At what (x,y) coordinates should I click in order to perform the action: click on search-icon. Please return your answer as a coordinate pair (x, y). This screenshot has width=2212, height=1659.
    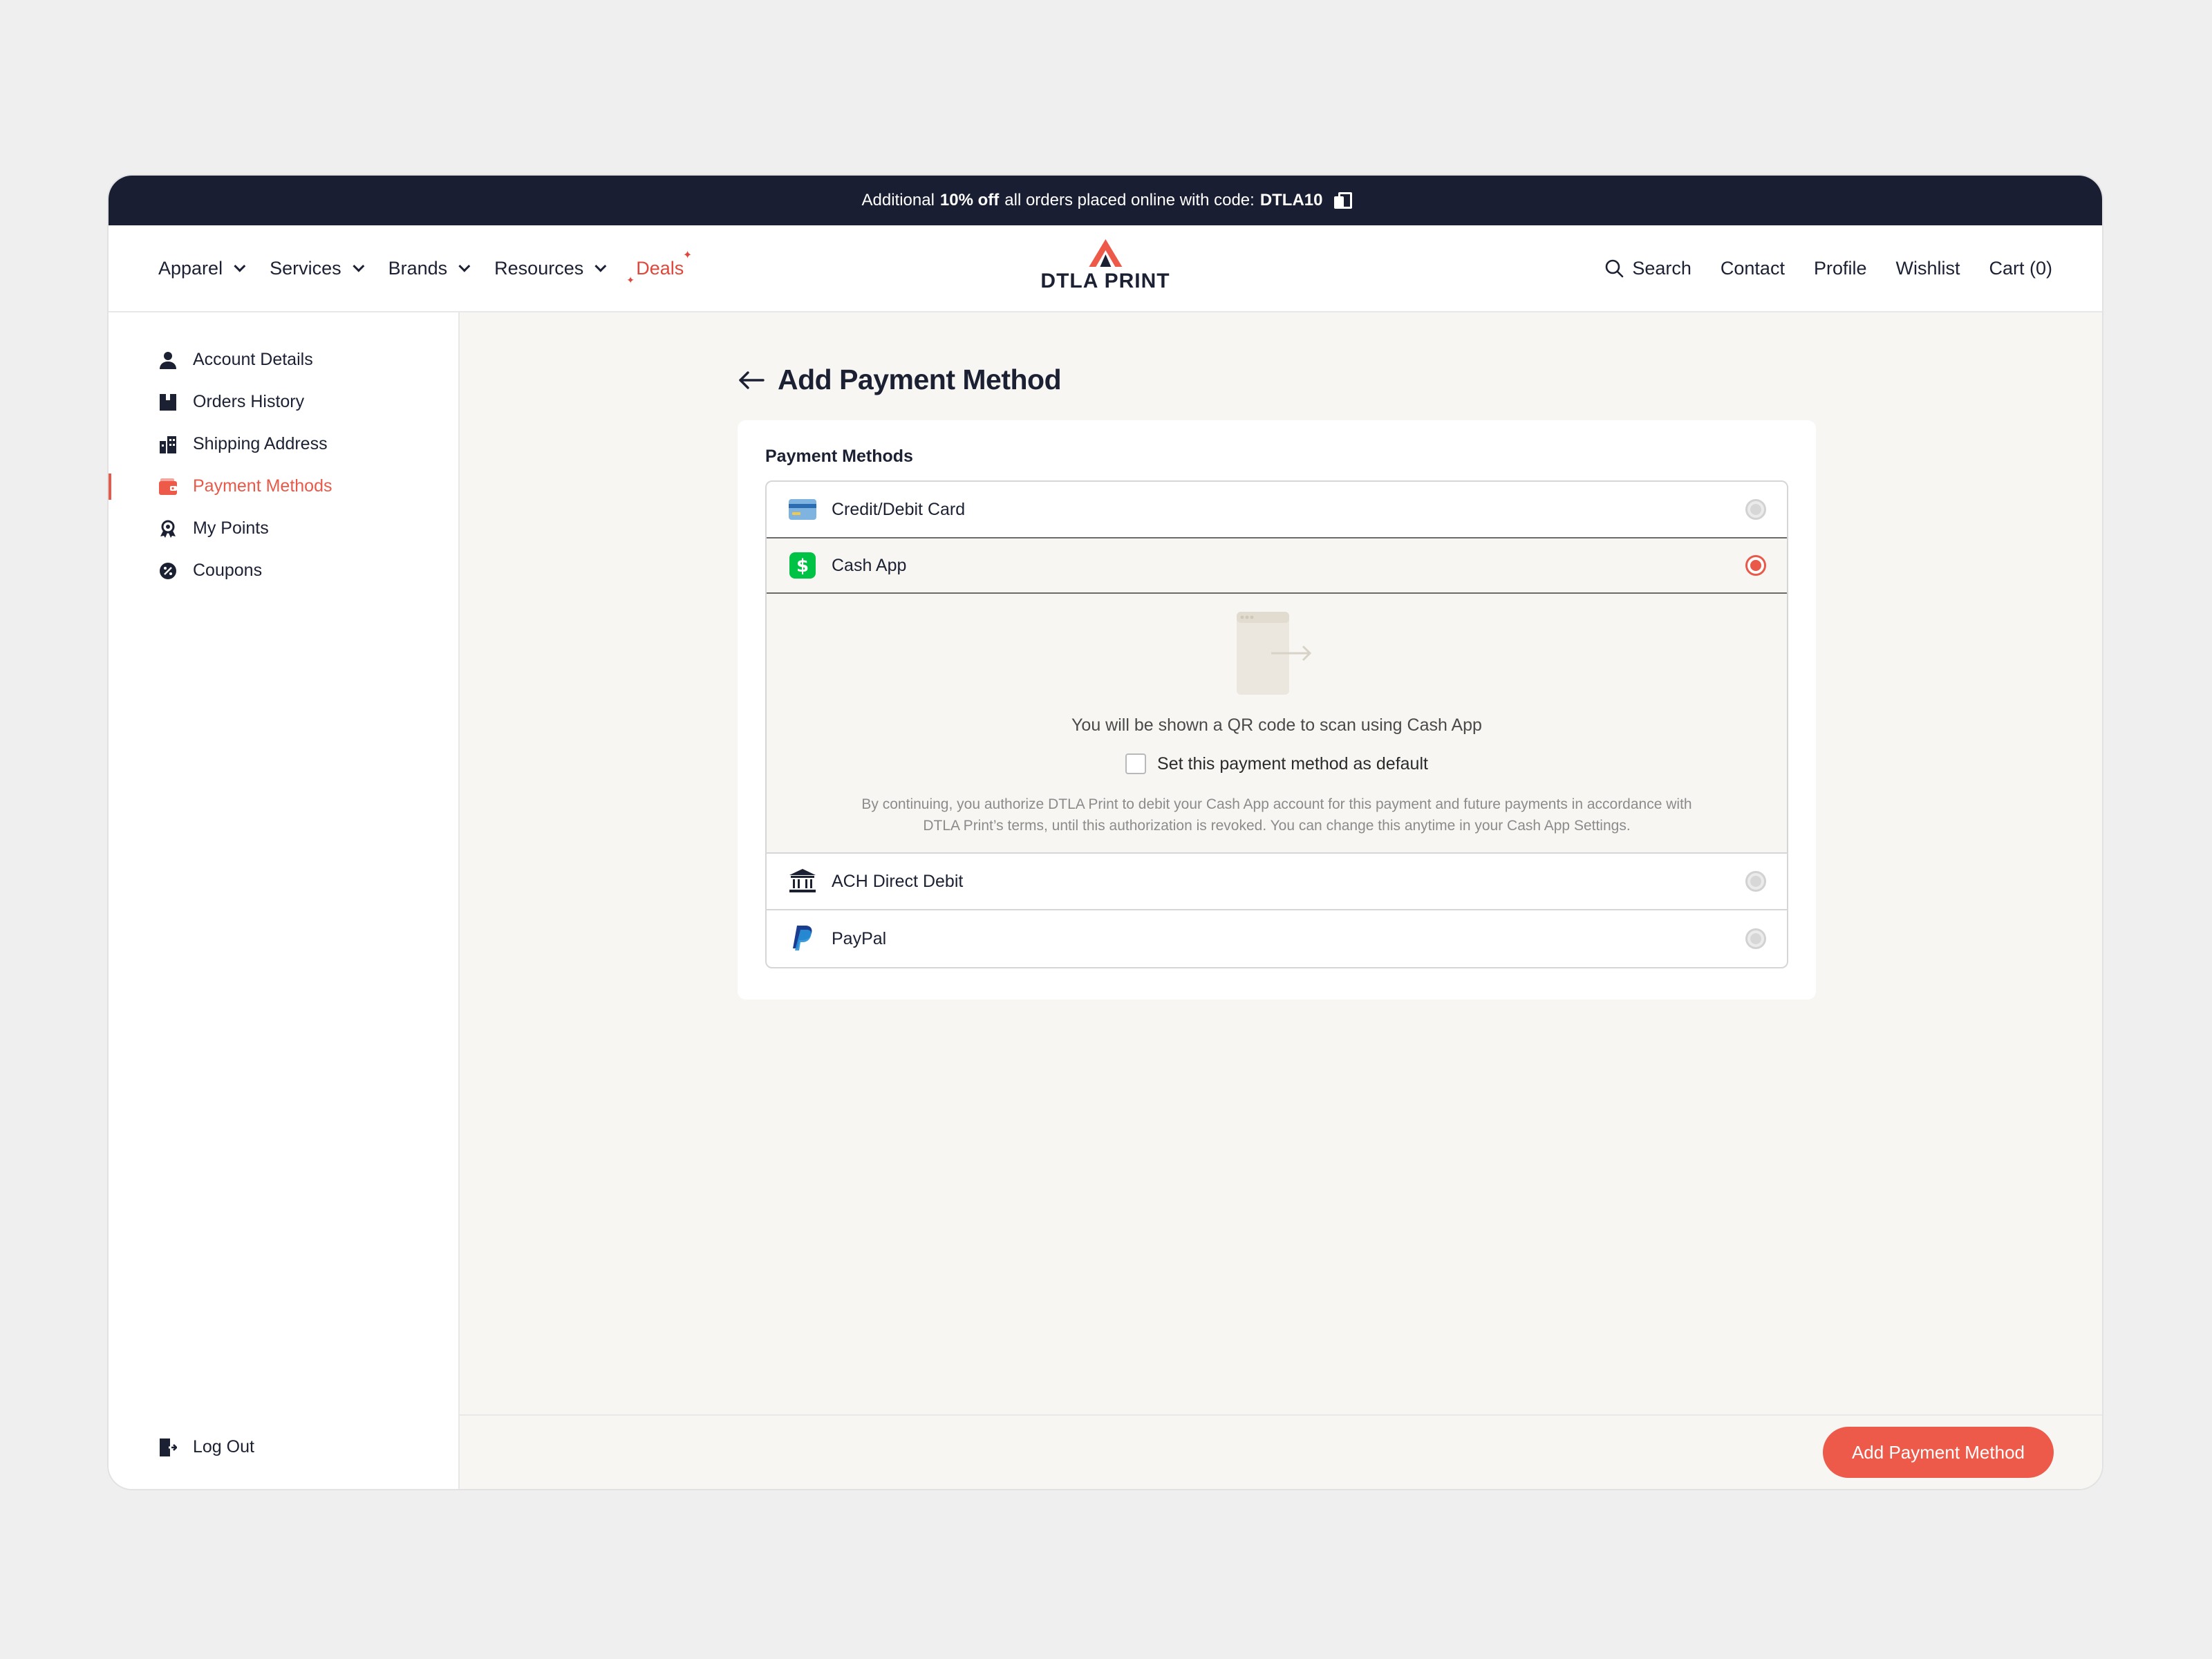
    Looking at the image, I should click on (1615, 268).